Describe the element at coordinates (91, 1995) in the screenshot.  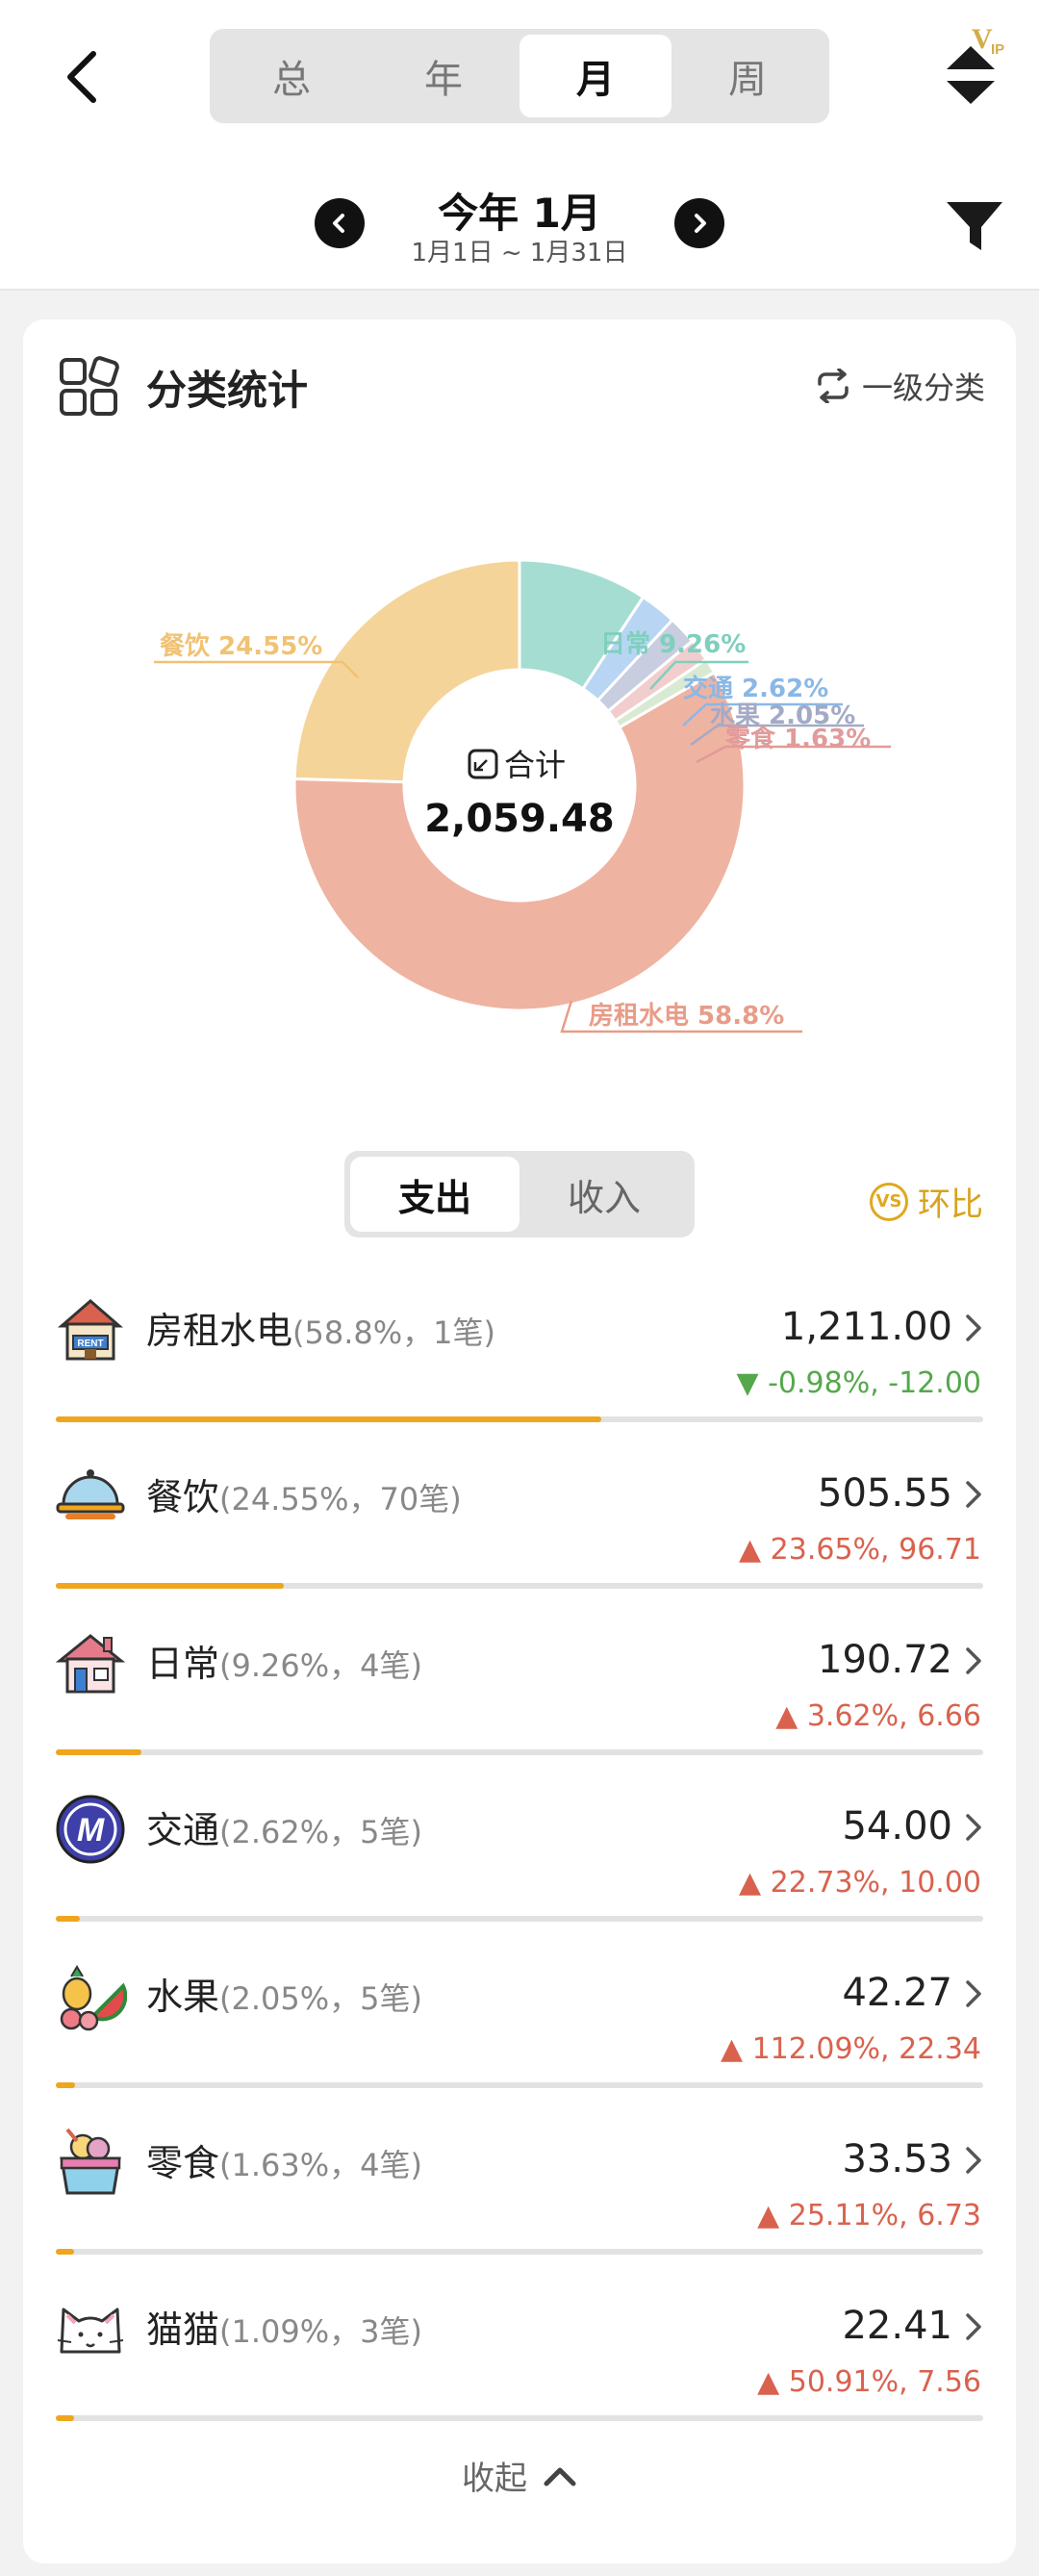
I see `fruit-icon` at that location.